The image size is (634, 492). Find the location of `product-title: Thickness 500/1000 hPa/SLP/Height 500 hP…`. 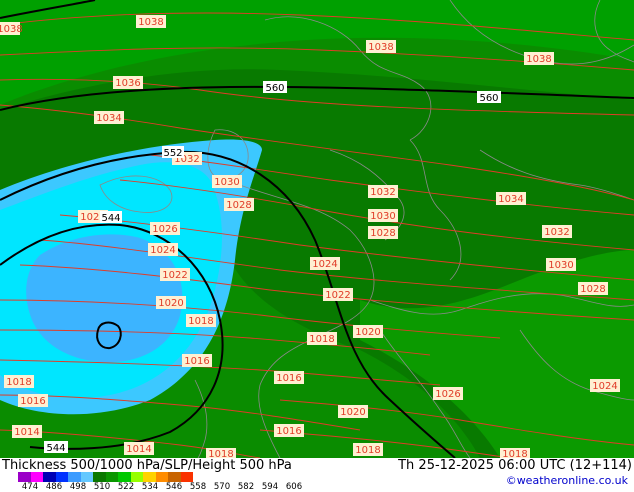

product-title: Thickness 500/1000 hPa/SLP/Height 500 hP… is located at coordinates (147, 465).